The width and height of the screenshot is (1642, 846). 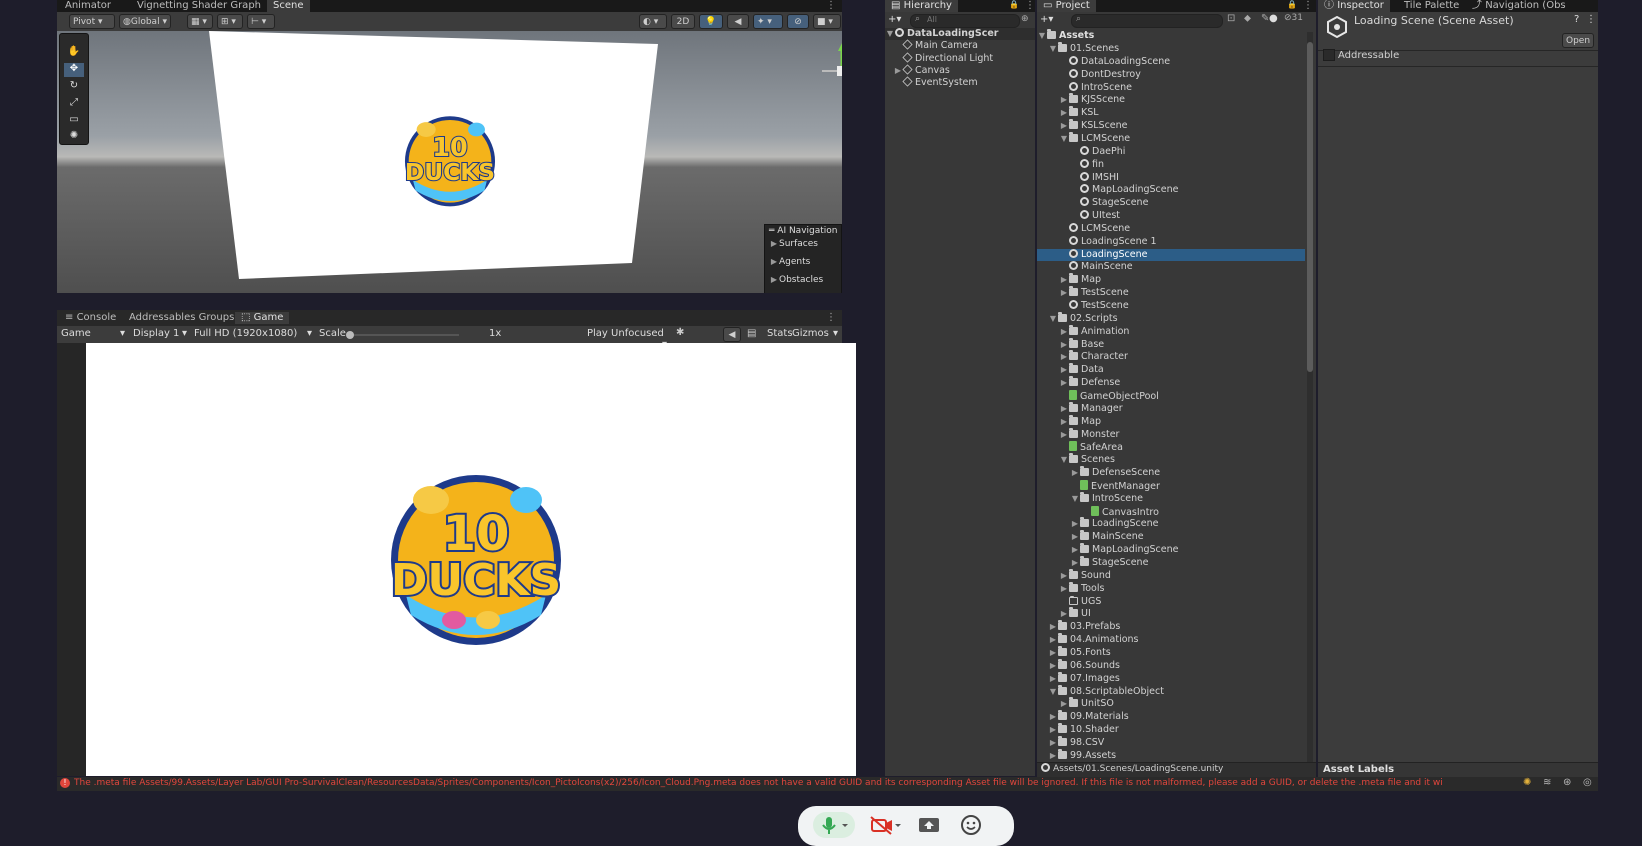 What do you see at coordinates (768, 21) in the screenshot?
I see `effects-toggle-icon: ✦ ▾` at bounding box center [768, 21].